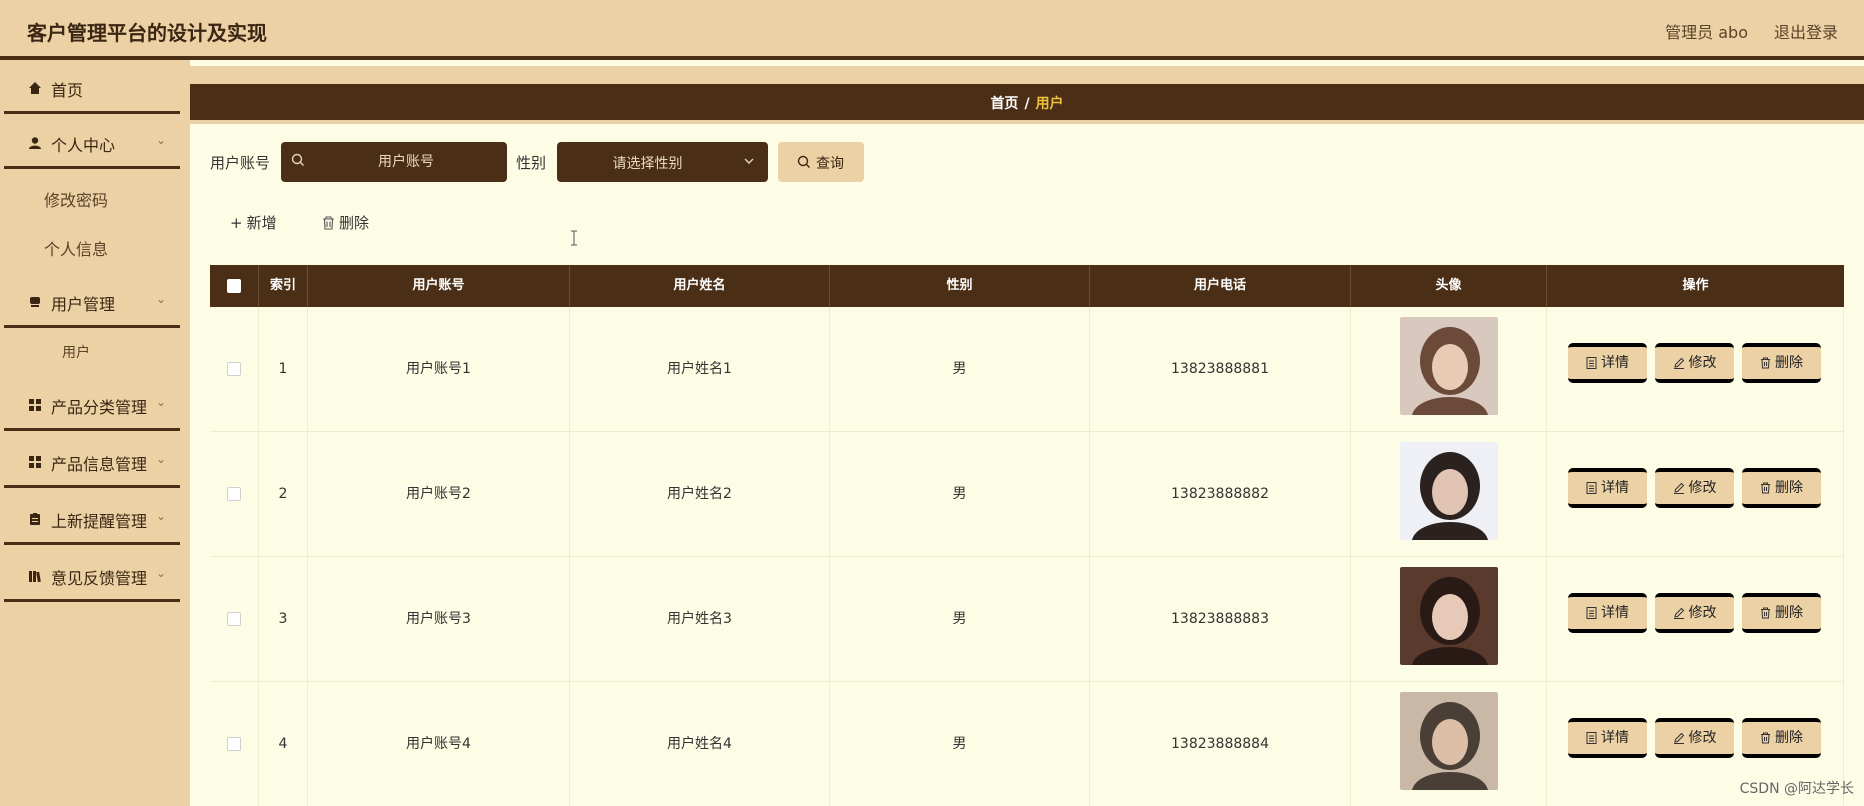 This screenshot has width=1864, height=806. I want to click on column-header: 头像, so click(1449, 286).